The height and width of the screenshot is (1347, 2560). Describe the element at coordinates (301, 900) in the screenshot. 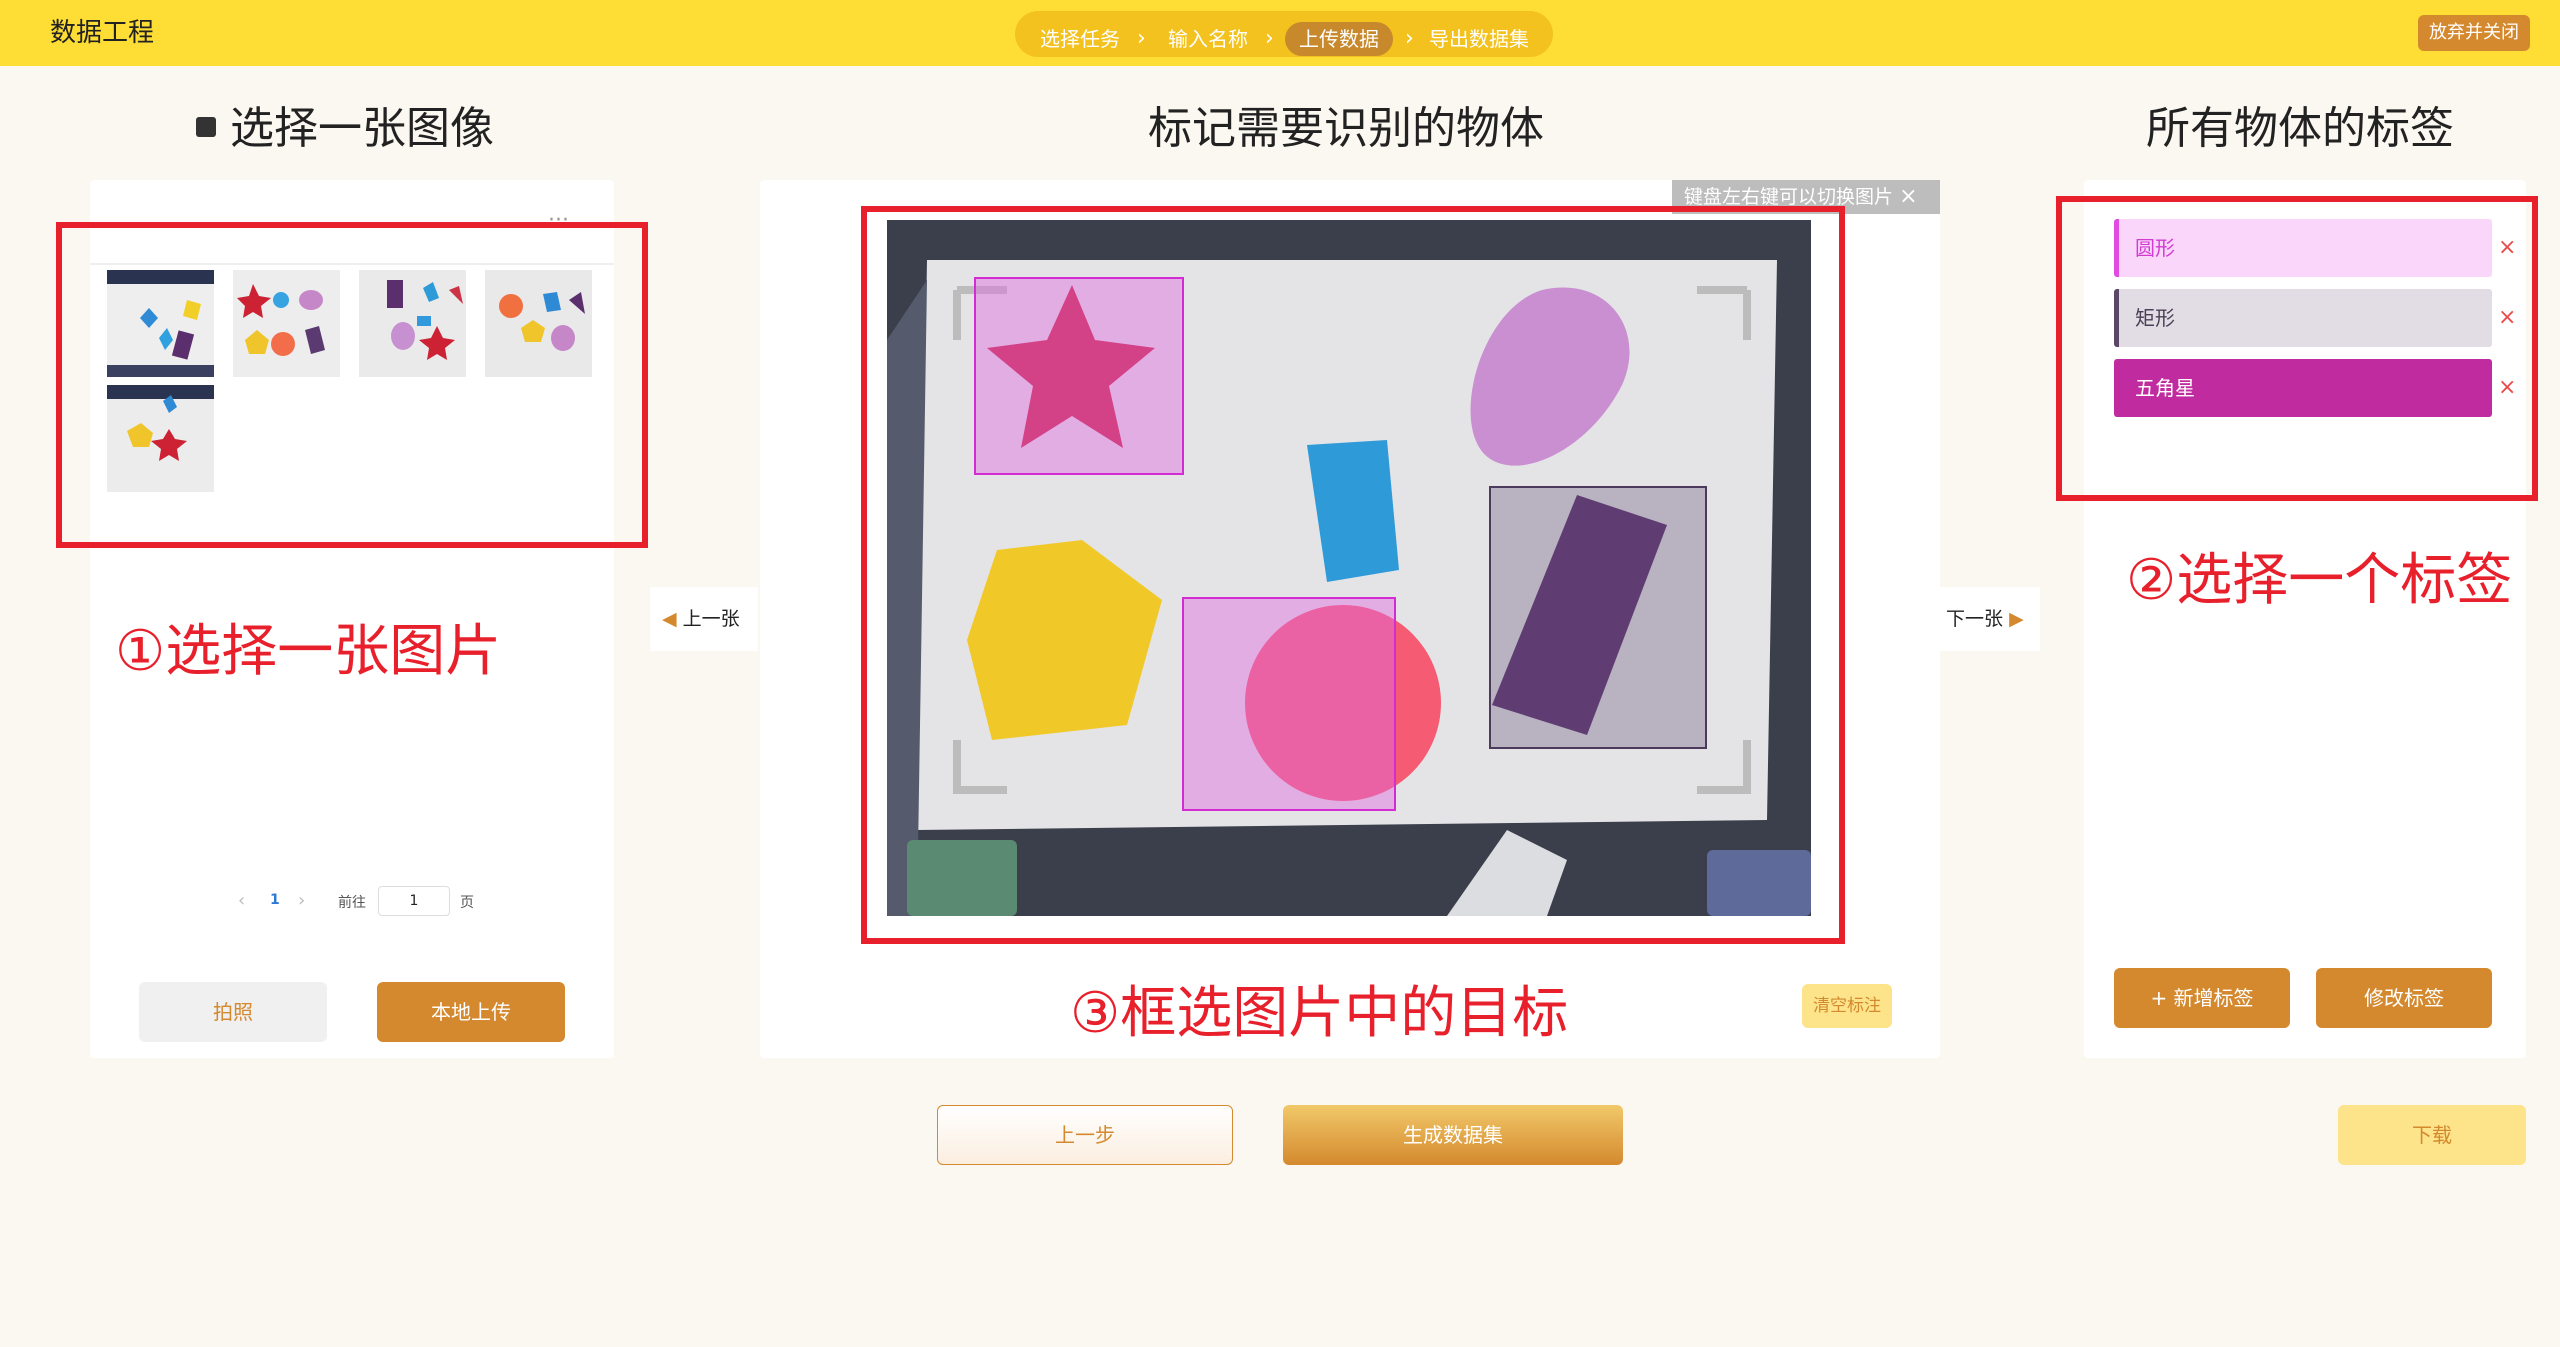

I see `page-next-button: ›` at that location.